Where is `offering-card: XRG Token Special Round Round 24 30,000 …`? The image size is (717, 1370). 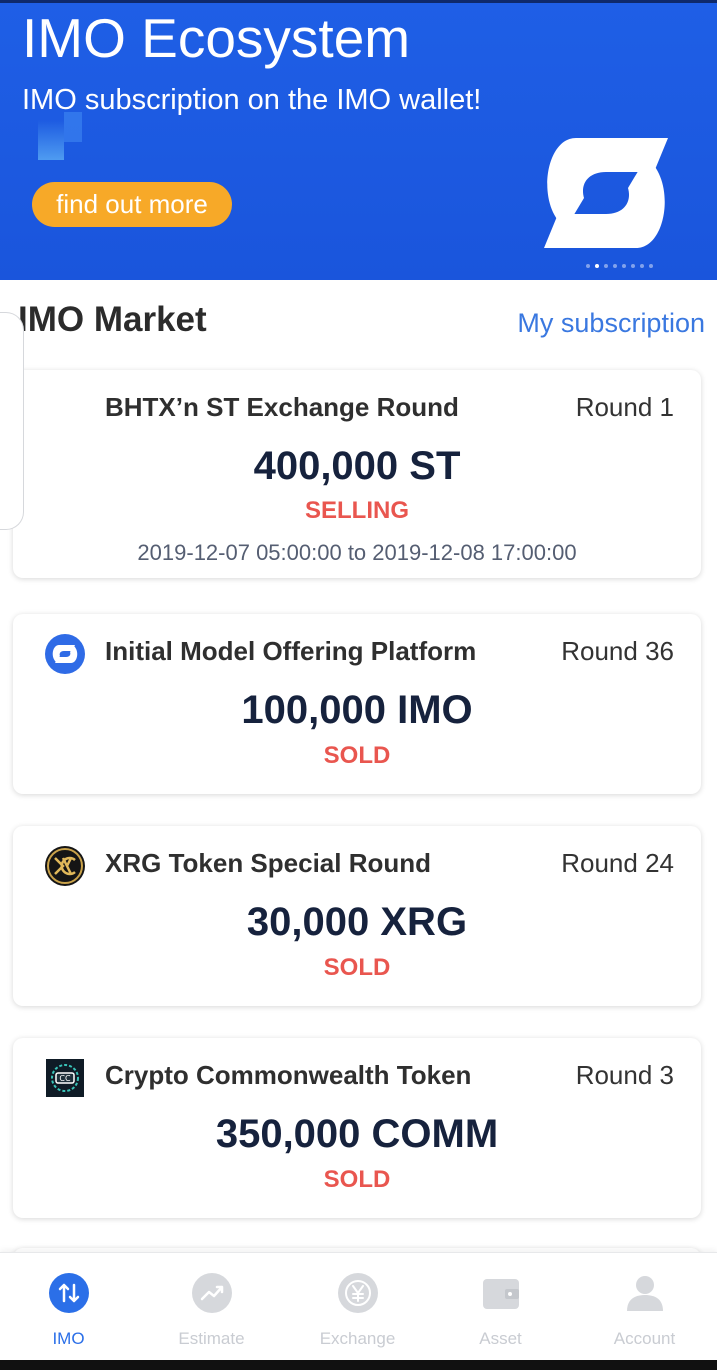
offering-card: XRG Token Special Round Round 24 30,000 … is located at coordinates (357, 916).